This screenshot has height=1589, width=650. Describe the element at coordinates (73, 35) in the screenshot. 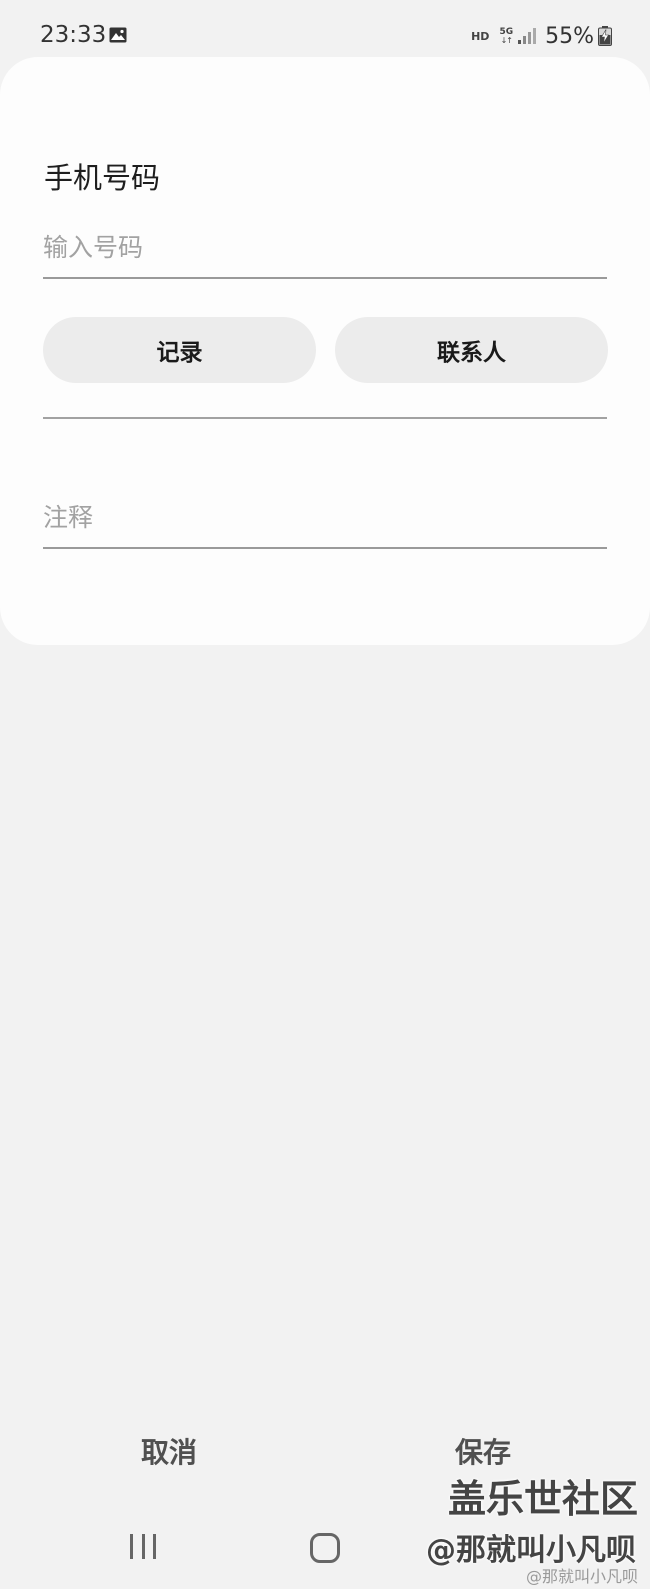

I see `status-time: 23:33` at that location.